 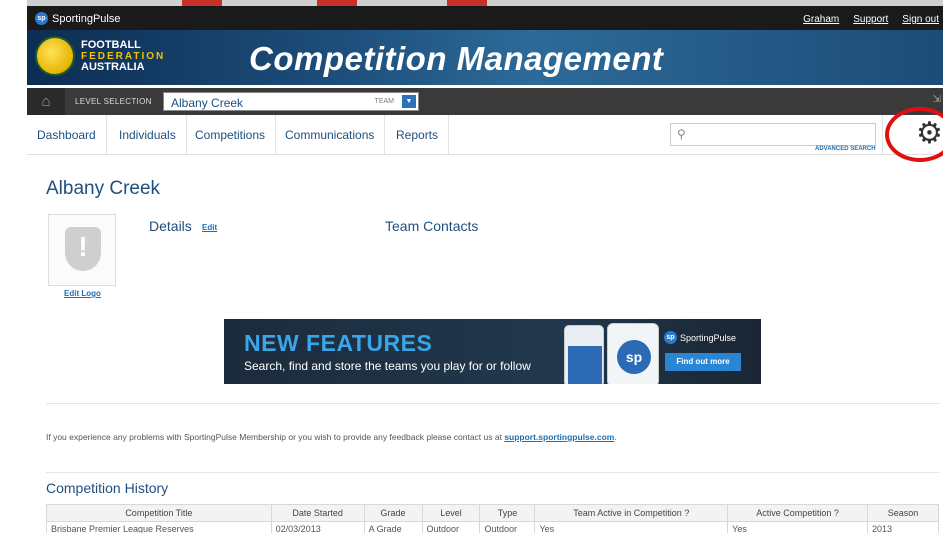 I want to click on details-edit-link: Edit, so click(x=209, y=227).